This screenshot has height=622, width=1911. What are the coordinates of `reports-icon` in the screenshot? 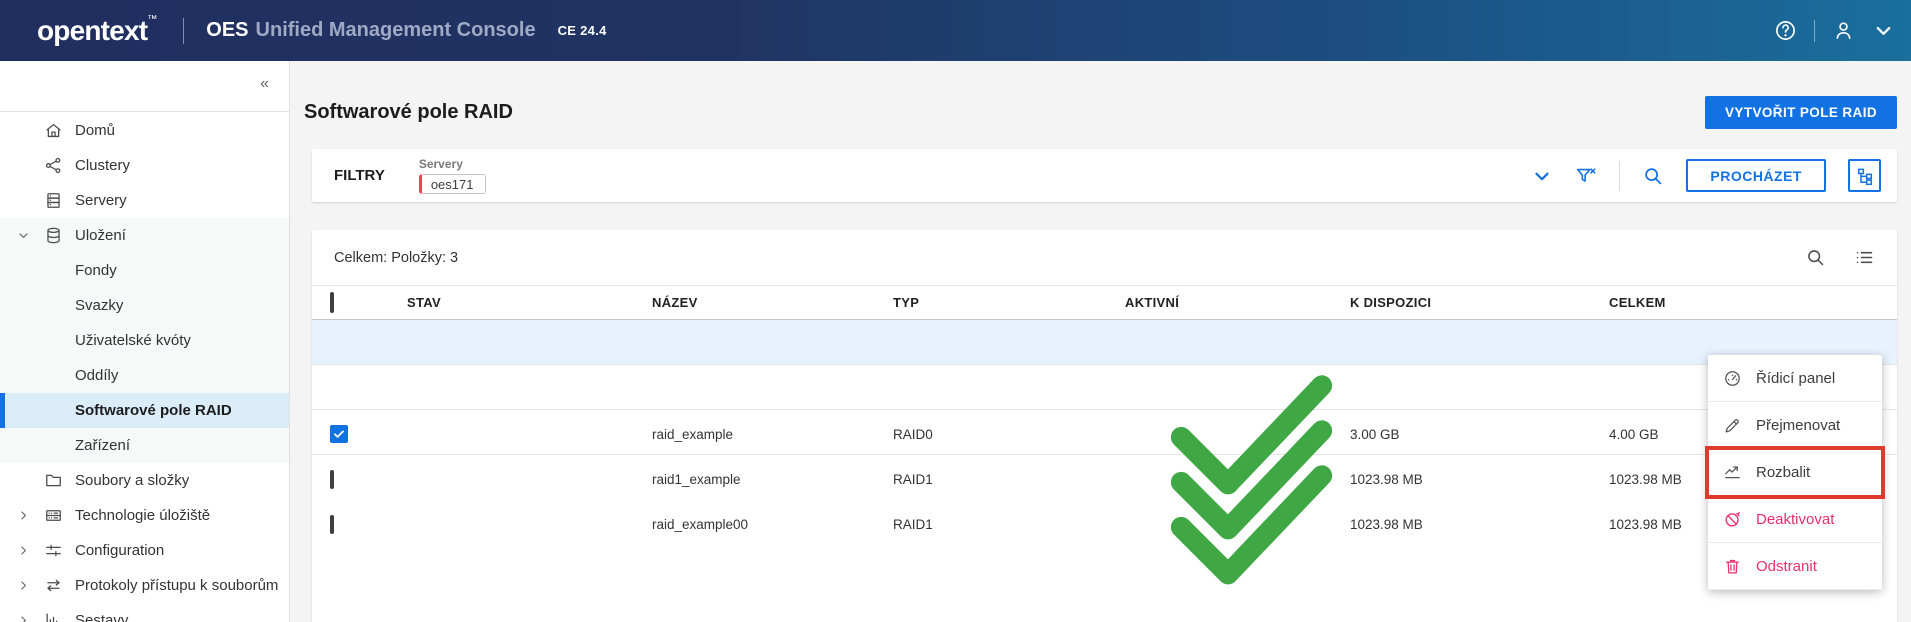 It's located at (53, 616).